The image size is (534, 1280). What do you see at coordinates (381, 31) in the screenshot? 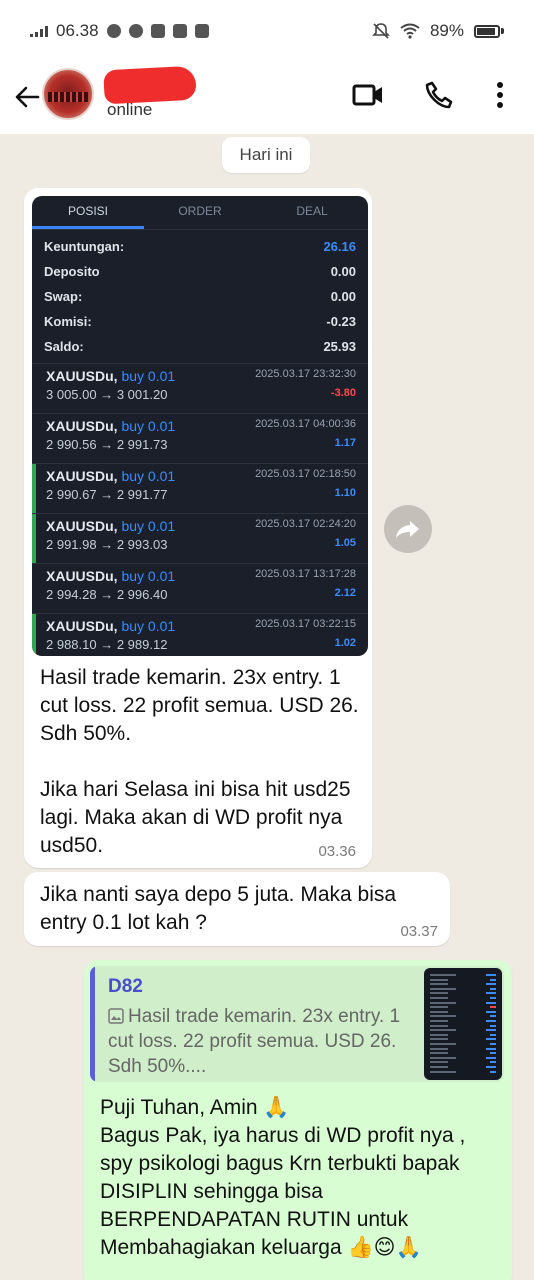
I see `mute-icon` at bounding box center [381, 31].